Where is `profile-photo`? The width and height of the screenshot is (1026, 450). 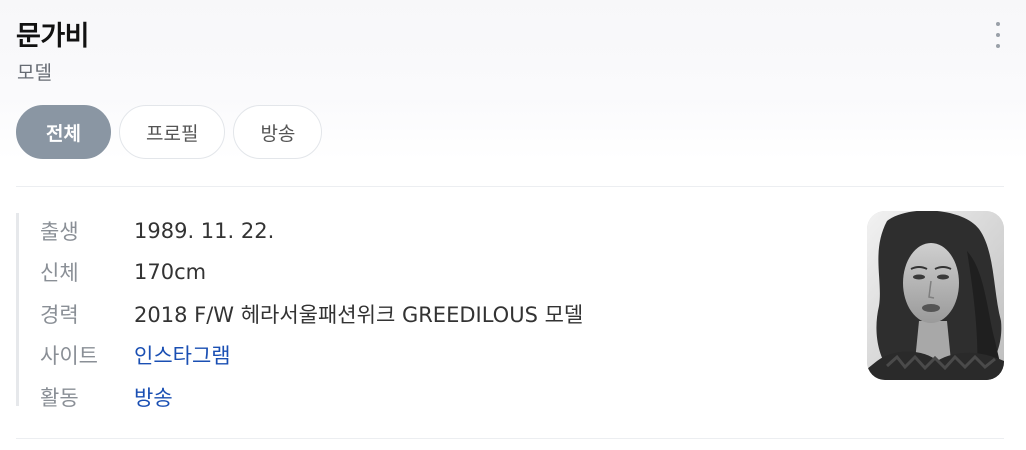 profile-photo is located at coordinates (935, 295).